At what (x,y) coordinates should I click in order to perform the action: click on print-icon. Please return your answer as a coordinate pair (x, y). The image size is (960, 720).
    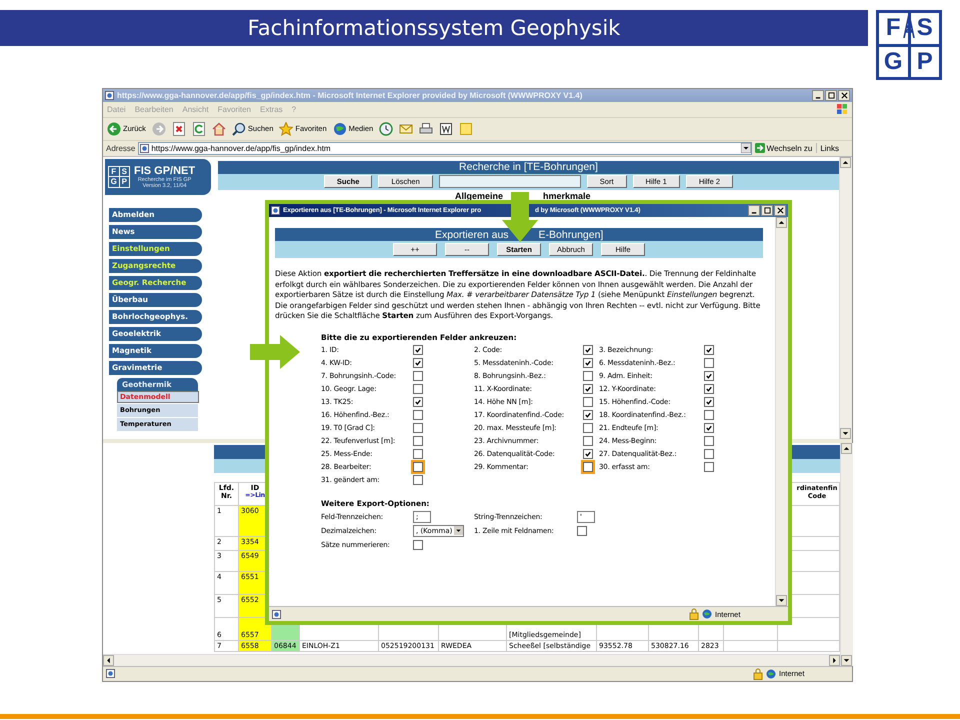
    Looking at the image, I should click on (426, 129).